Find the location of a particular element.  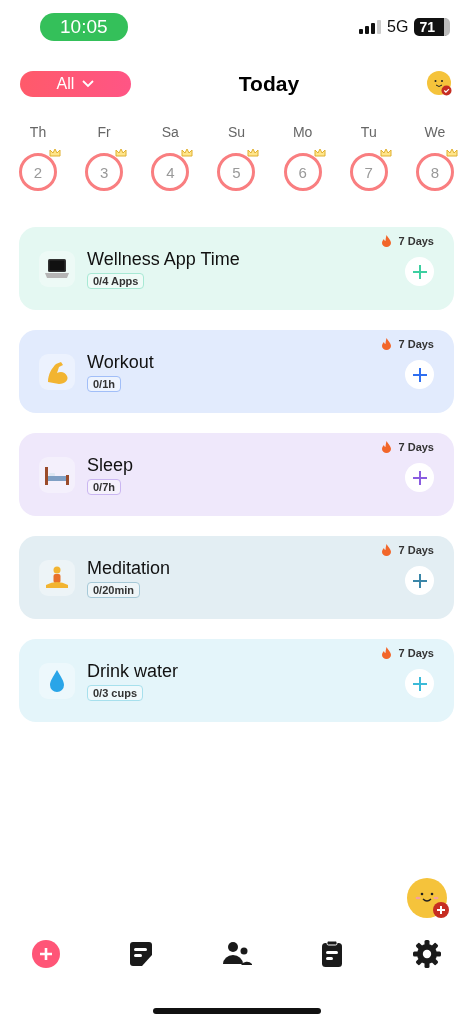

weekday-label: Sa is located at coordinates (170, 132).